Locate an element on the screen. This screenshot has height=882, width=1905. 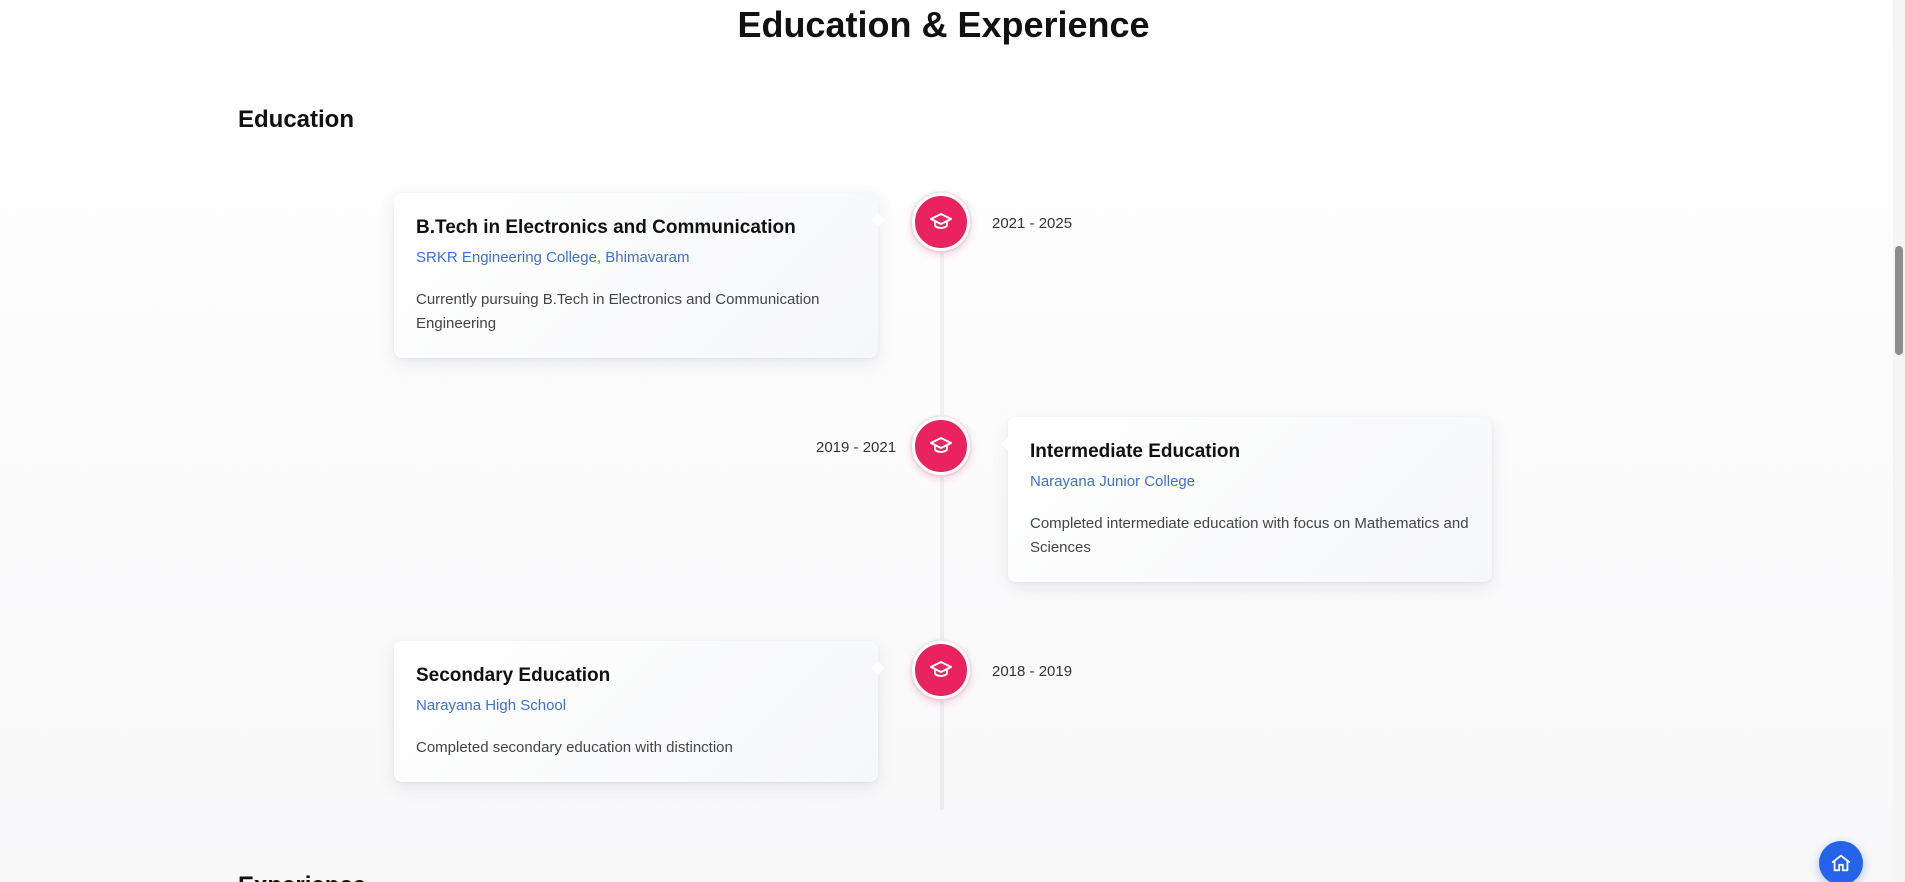
section-title-education: Education is located at coordinates (296, 119).